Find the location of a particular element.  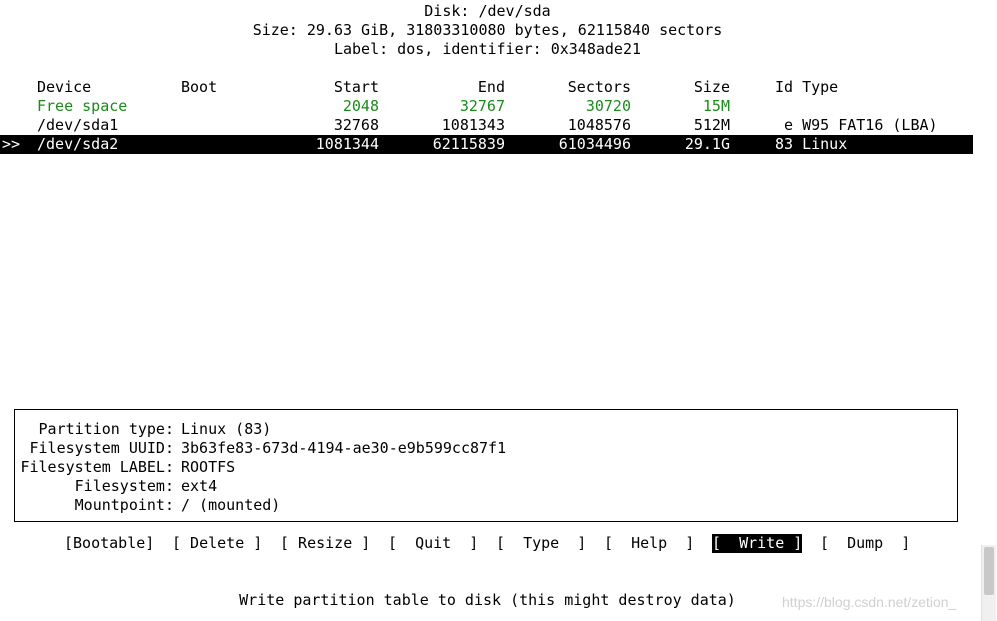

row-device: /dev/sda1 is located at coordinates (78, 125).